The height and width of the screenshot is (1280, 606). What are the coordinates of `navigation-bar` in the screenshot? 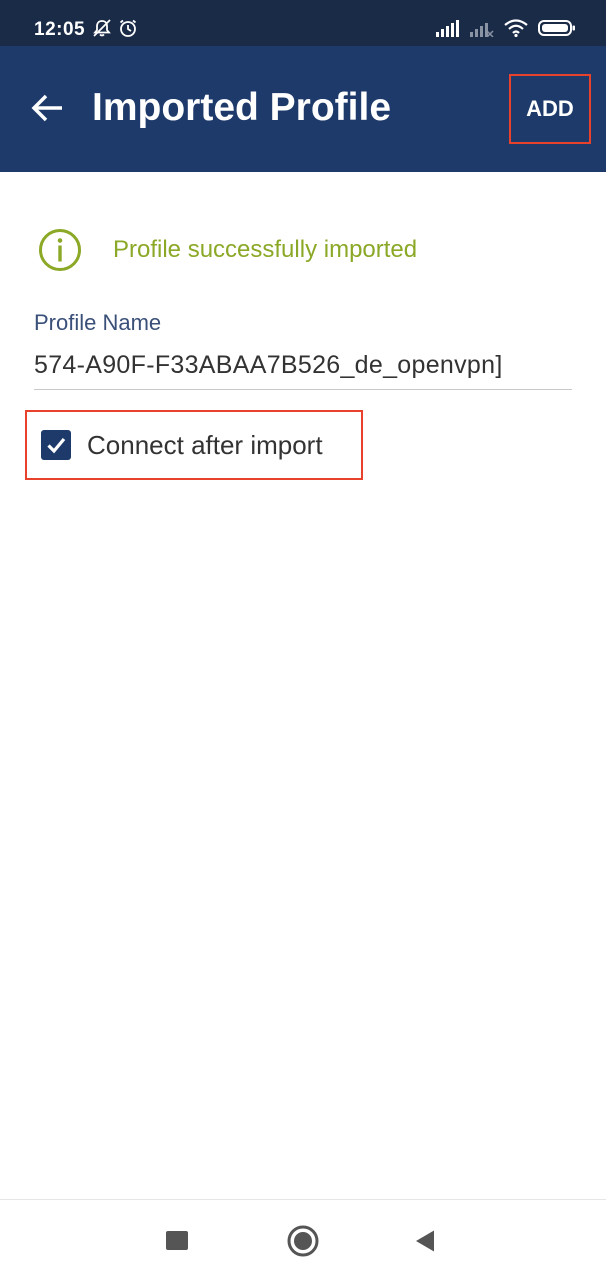 It's located at (303, 1239).